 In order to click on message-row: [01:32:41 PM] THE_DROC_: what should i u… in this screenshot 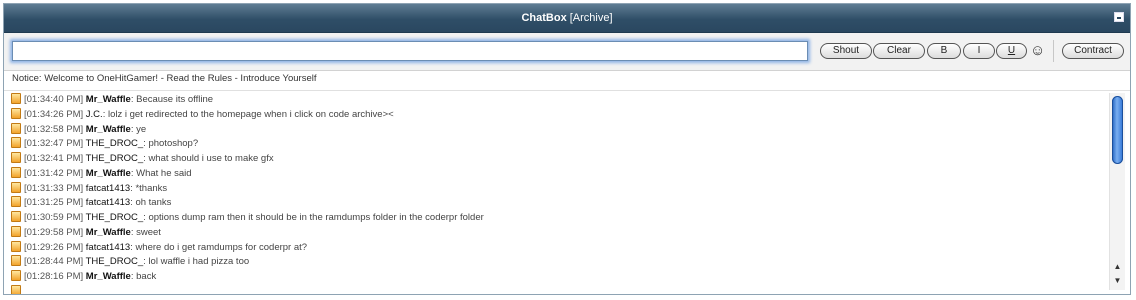, I will do `click(557, 159)`.